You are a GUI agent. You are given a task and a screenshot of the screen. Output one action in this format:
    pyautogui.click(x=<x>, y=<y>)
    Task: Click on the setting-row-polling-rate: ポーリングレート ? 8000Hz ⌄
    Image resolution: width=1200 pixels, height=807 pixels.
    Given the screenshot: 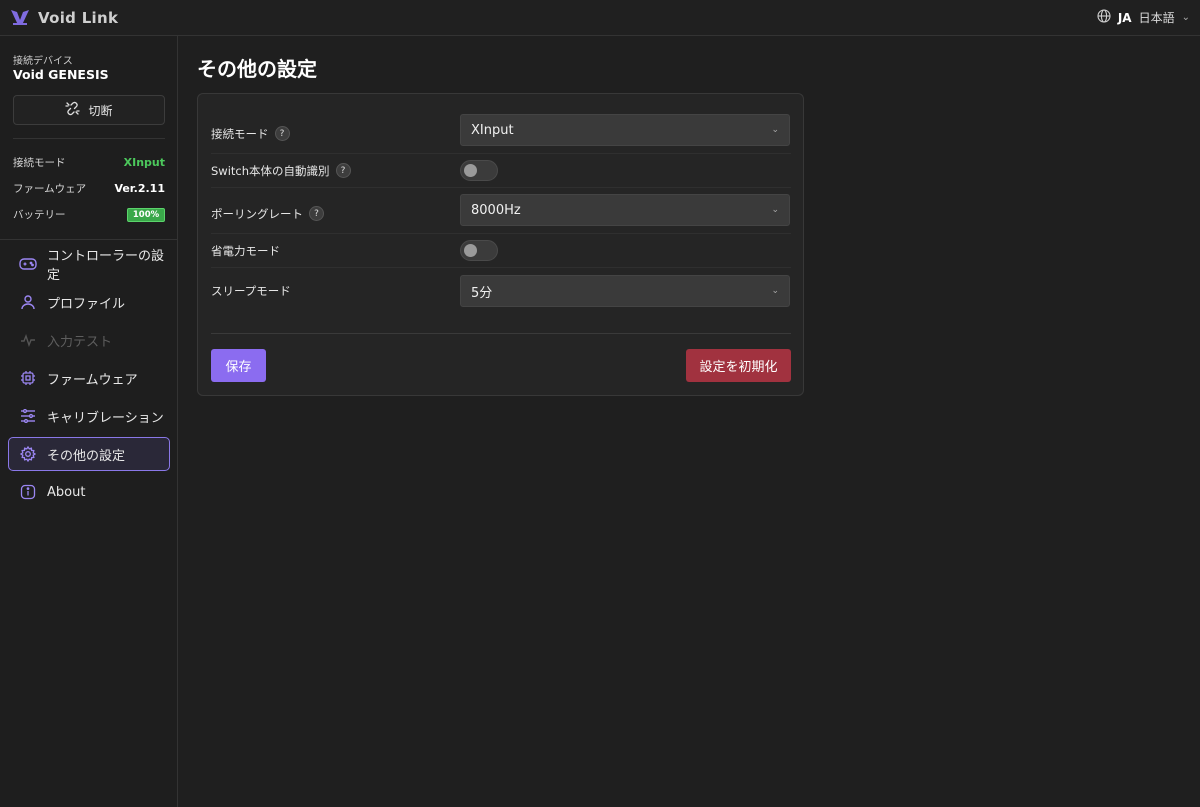 What is the action you would take?
    pyautogui.click(x=501, y=214)
    